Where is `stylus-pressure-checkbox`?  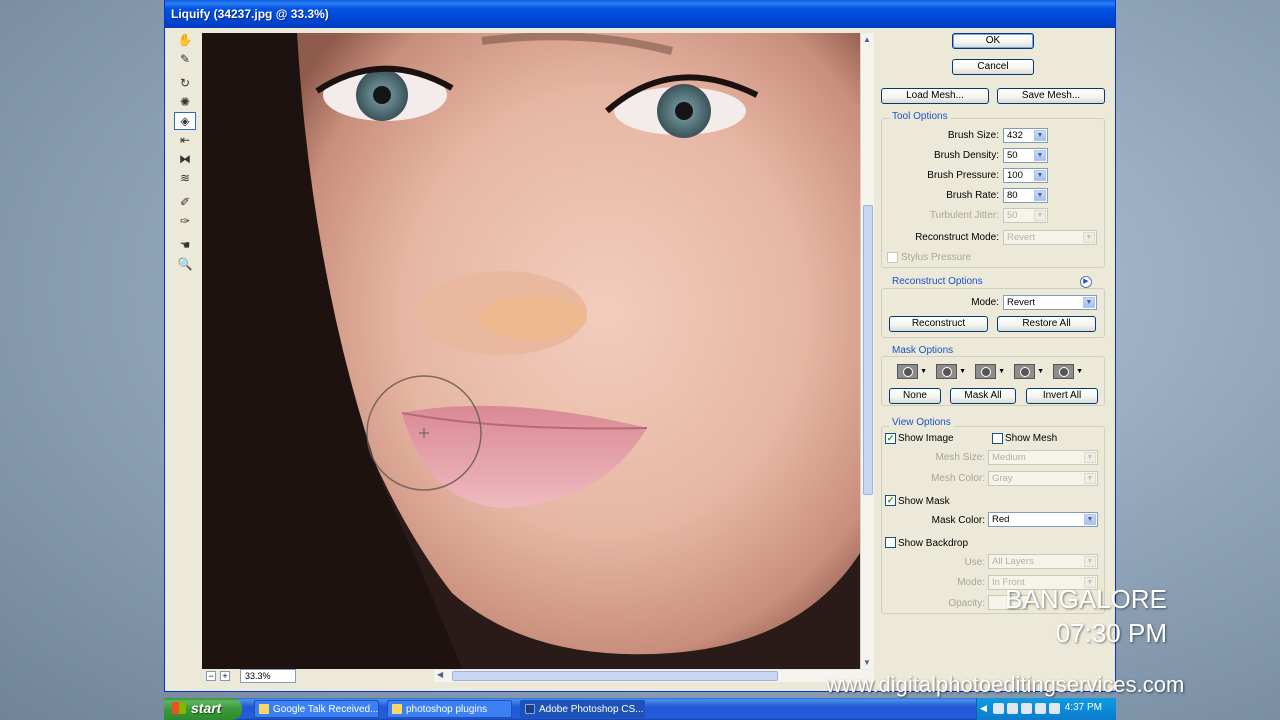 stylus-pressure-checkbox is located at coordinates (892, 257).